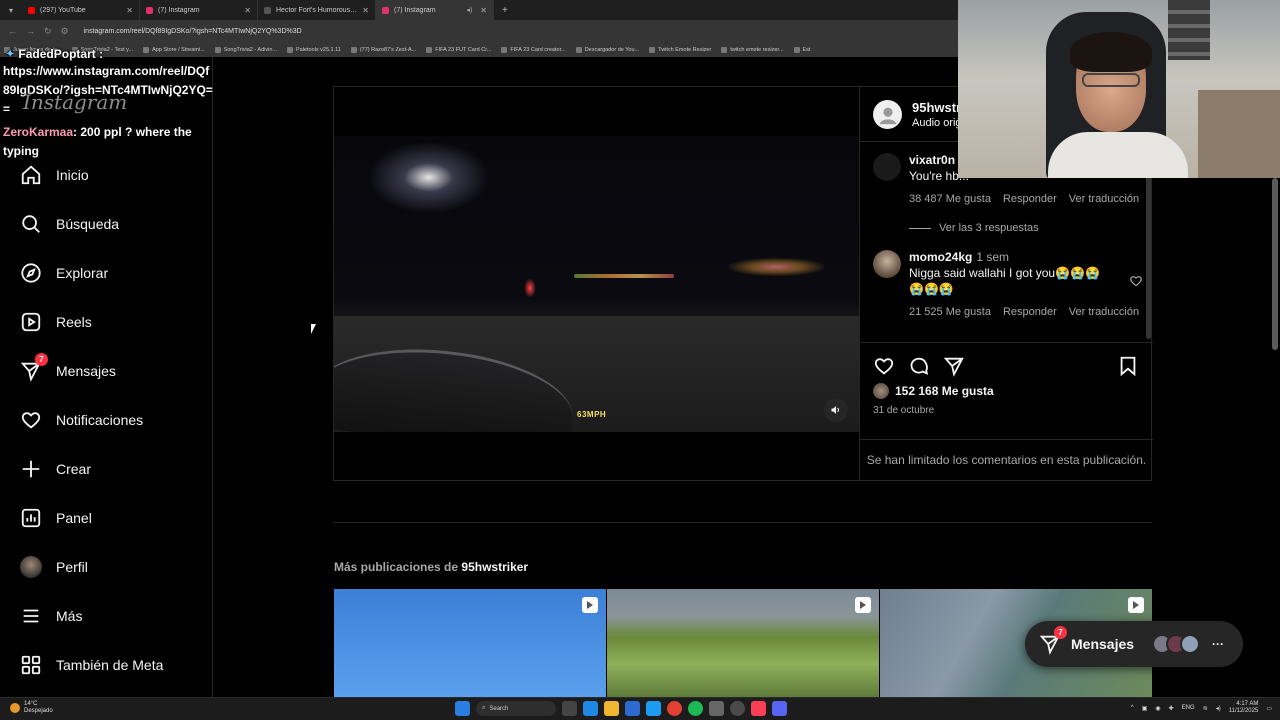 The height and width of the screenshot is (720, 1280). Describe the element at coordinates (674, 708) in the screenshot. I see `chrome-icon` at that location.